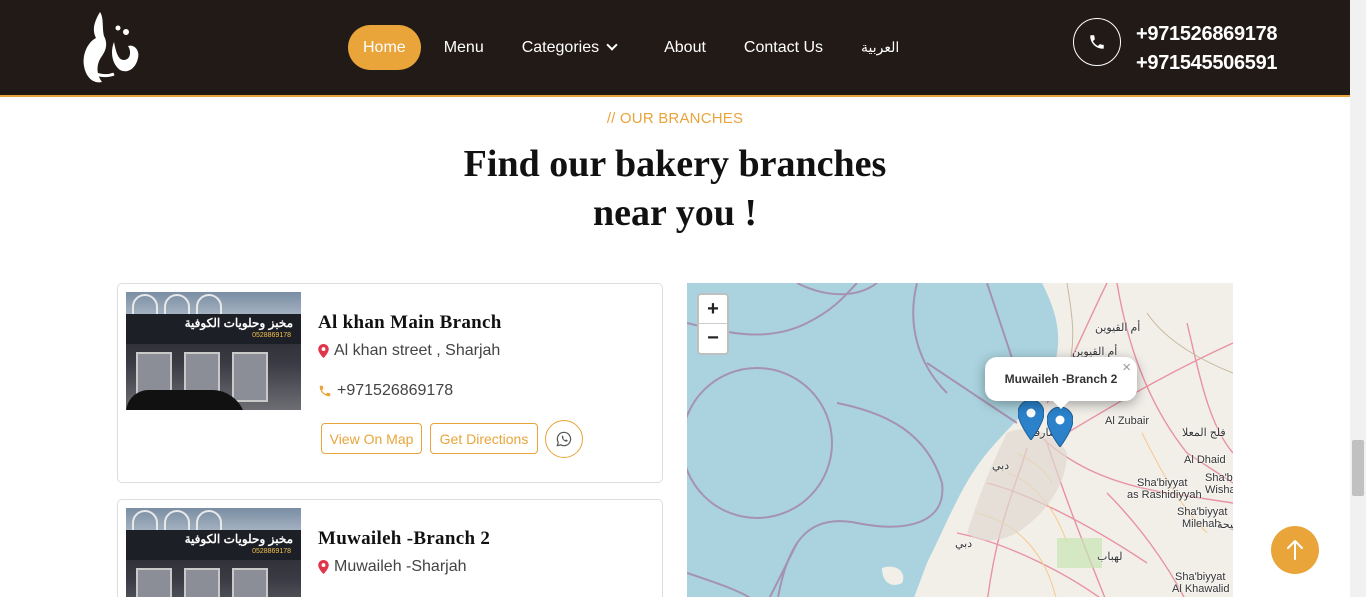 This screenshot has width=1366, height=597. I want to click on map-label: مليحة, so click(1225, 525).